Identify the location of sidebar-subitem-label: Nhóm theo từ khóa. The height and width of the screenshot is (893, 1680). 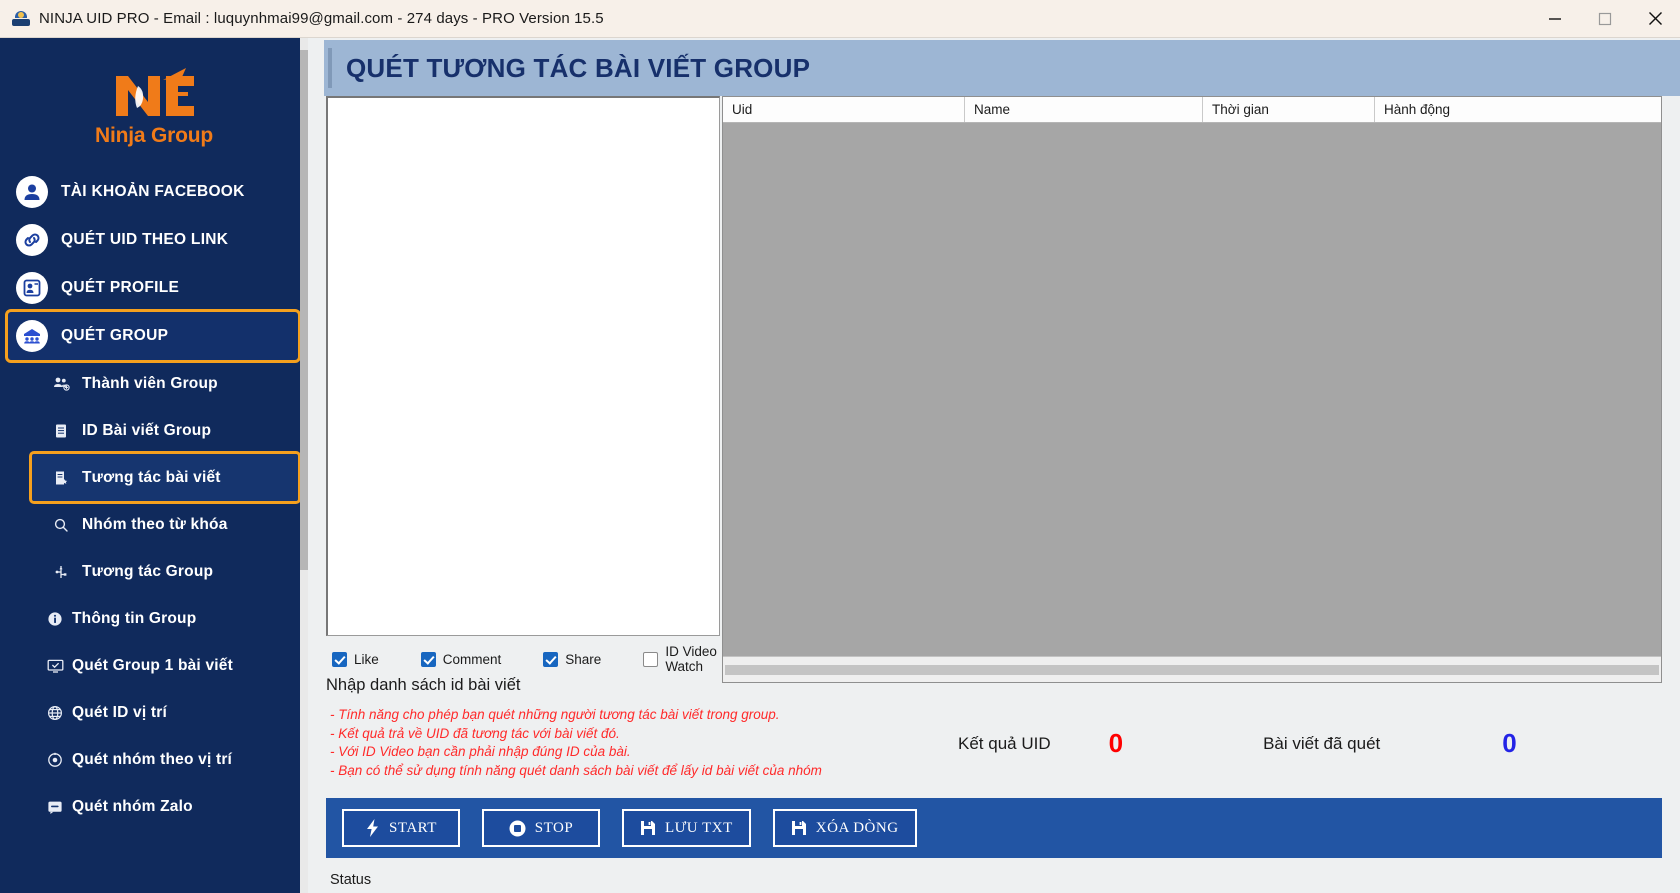
(155, 524).